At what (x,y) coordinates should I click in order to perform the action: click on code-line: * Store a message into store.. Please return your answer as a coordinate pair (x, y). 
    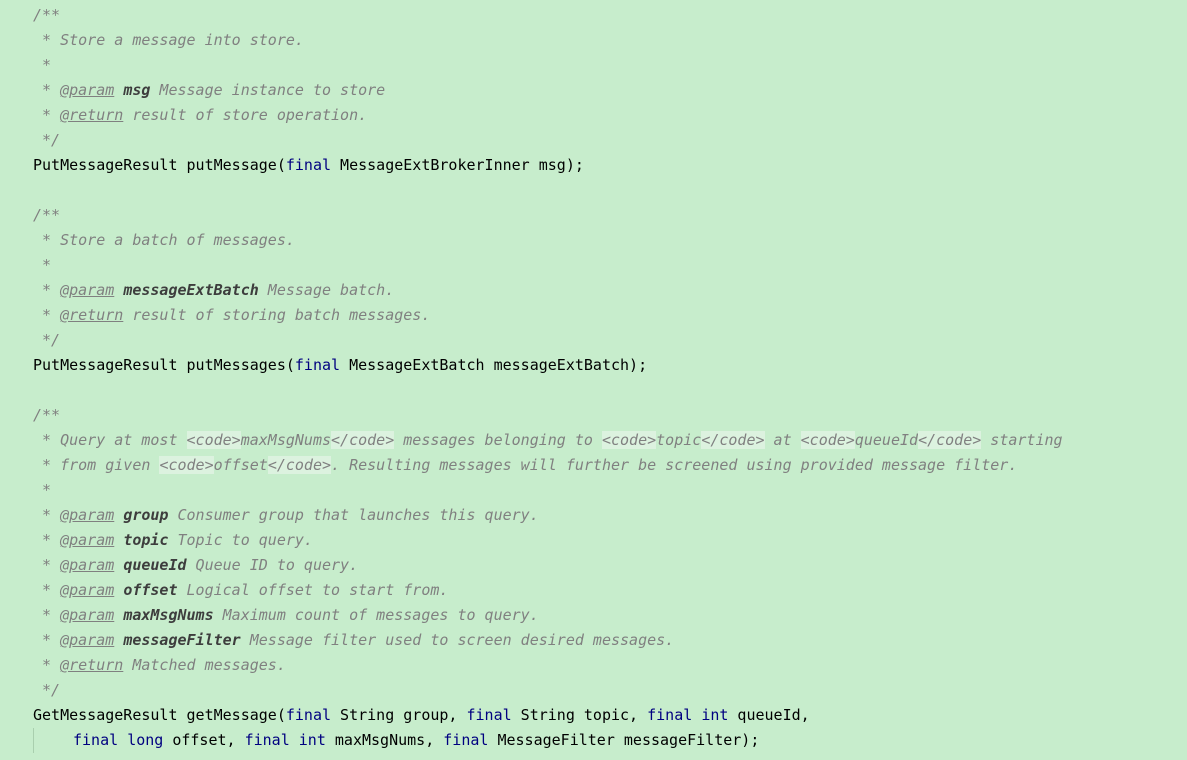
    Looking at the image, I should click on (593, 40).